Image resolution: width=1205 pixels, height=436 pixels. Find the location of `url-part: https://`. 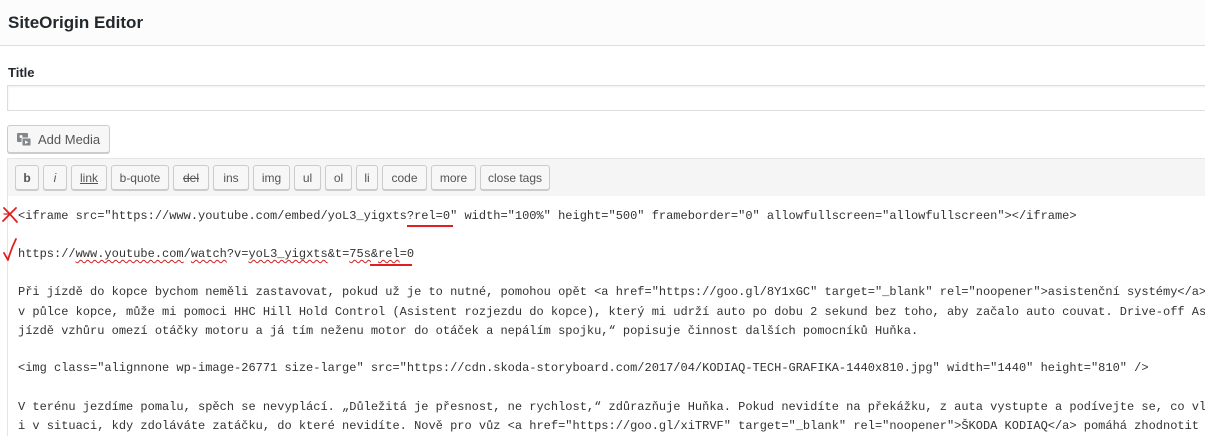

url-part: https:// is located at coordinates (47, 254).